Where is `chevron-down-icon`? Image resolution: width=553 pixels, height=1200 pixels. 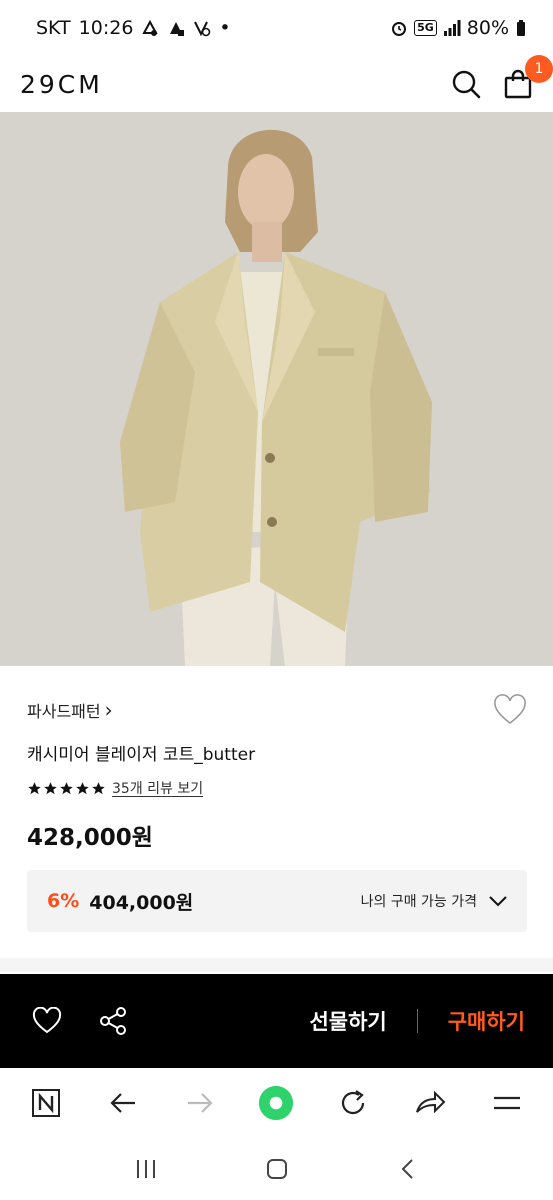
chevron-down-icon is located at coordinates (498, 901).